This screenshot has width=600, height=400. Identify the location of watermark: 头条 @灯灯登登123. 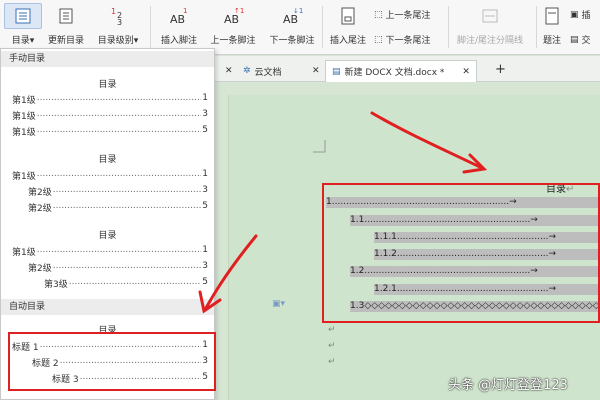
(508, 385).